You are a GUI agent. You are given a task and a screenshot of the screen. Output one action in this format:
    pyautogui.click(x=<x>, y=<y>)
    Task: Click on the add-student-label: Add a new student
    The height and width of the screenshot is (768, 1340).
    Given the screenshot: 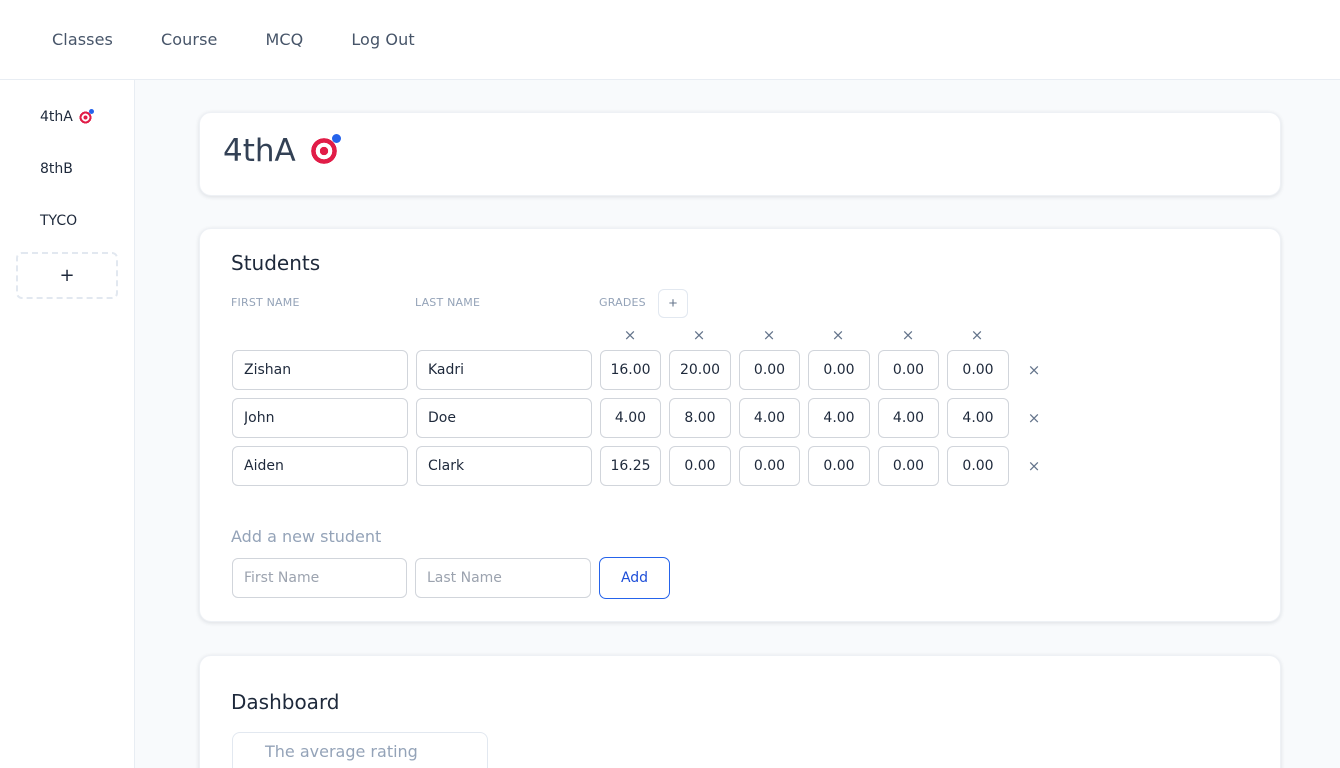 What is the action you would take?
    pyautogui.click(x=306, y=536)
    